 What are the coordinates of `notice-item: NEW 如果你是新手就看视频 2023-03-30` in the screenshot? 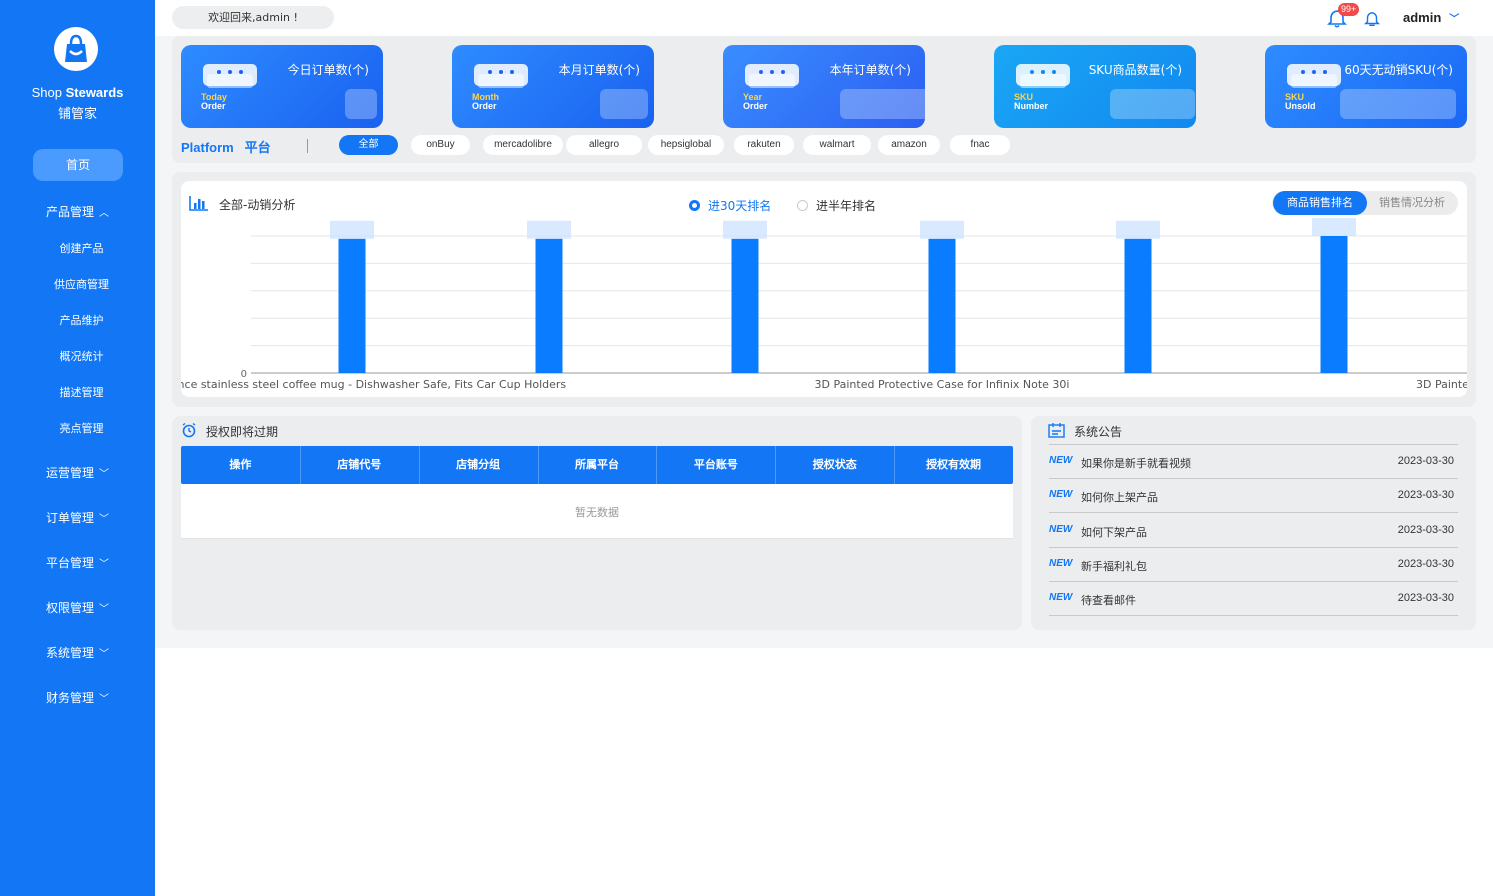 It's located at (1253, 462).